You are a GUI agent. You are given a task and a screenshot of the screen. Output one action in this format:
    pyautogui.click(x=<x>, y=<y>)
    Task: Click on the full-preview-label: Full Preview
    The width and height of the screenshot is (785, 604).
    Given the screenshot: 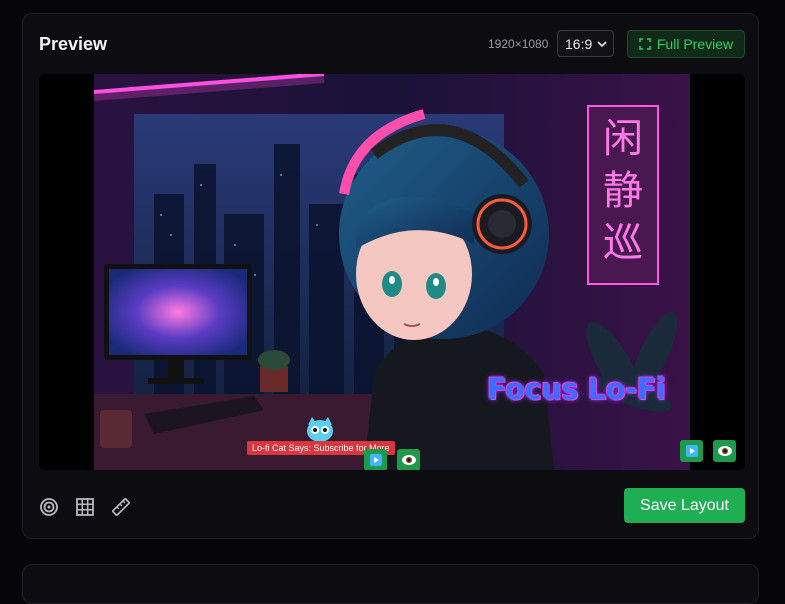 What is the action you would take?
    pyautogui.click(x=695, y=44)
    